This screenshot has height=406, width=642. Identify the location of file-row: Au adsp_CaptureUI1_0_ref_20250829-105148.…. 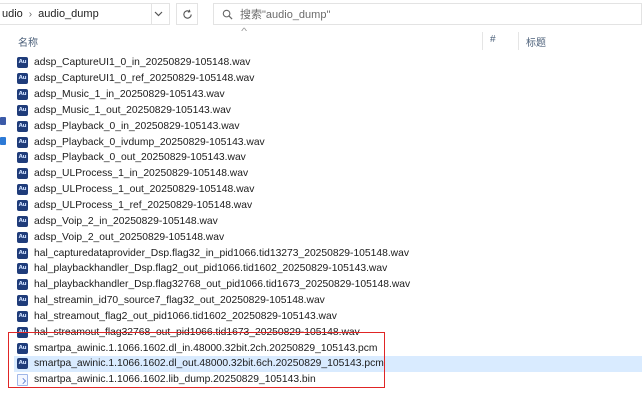
(328, 79).